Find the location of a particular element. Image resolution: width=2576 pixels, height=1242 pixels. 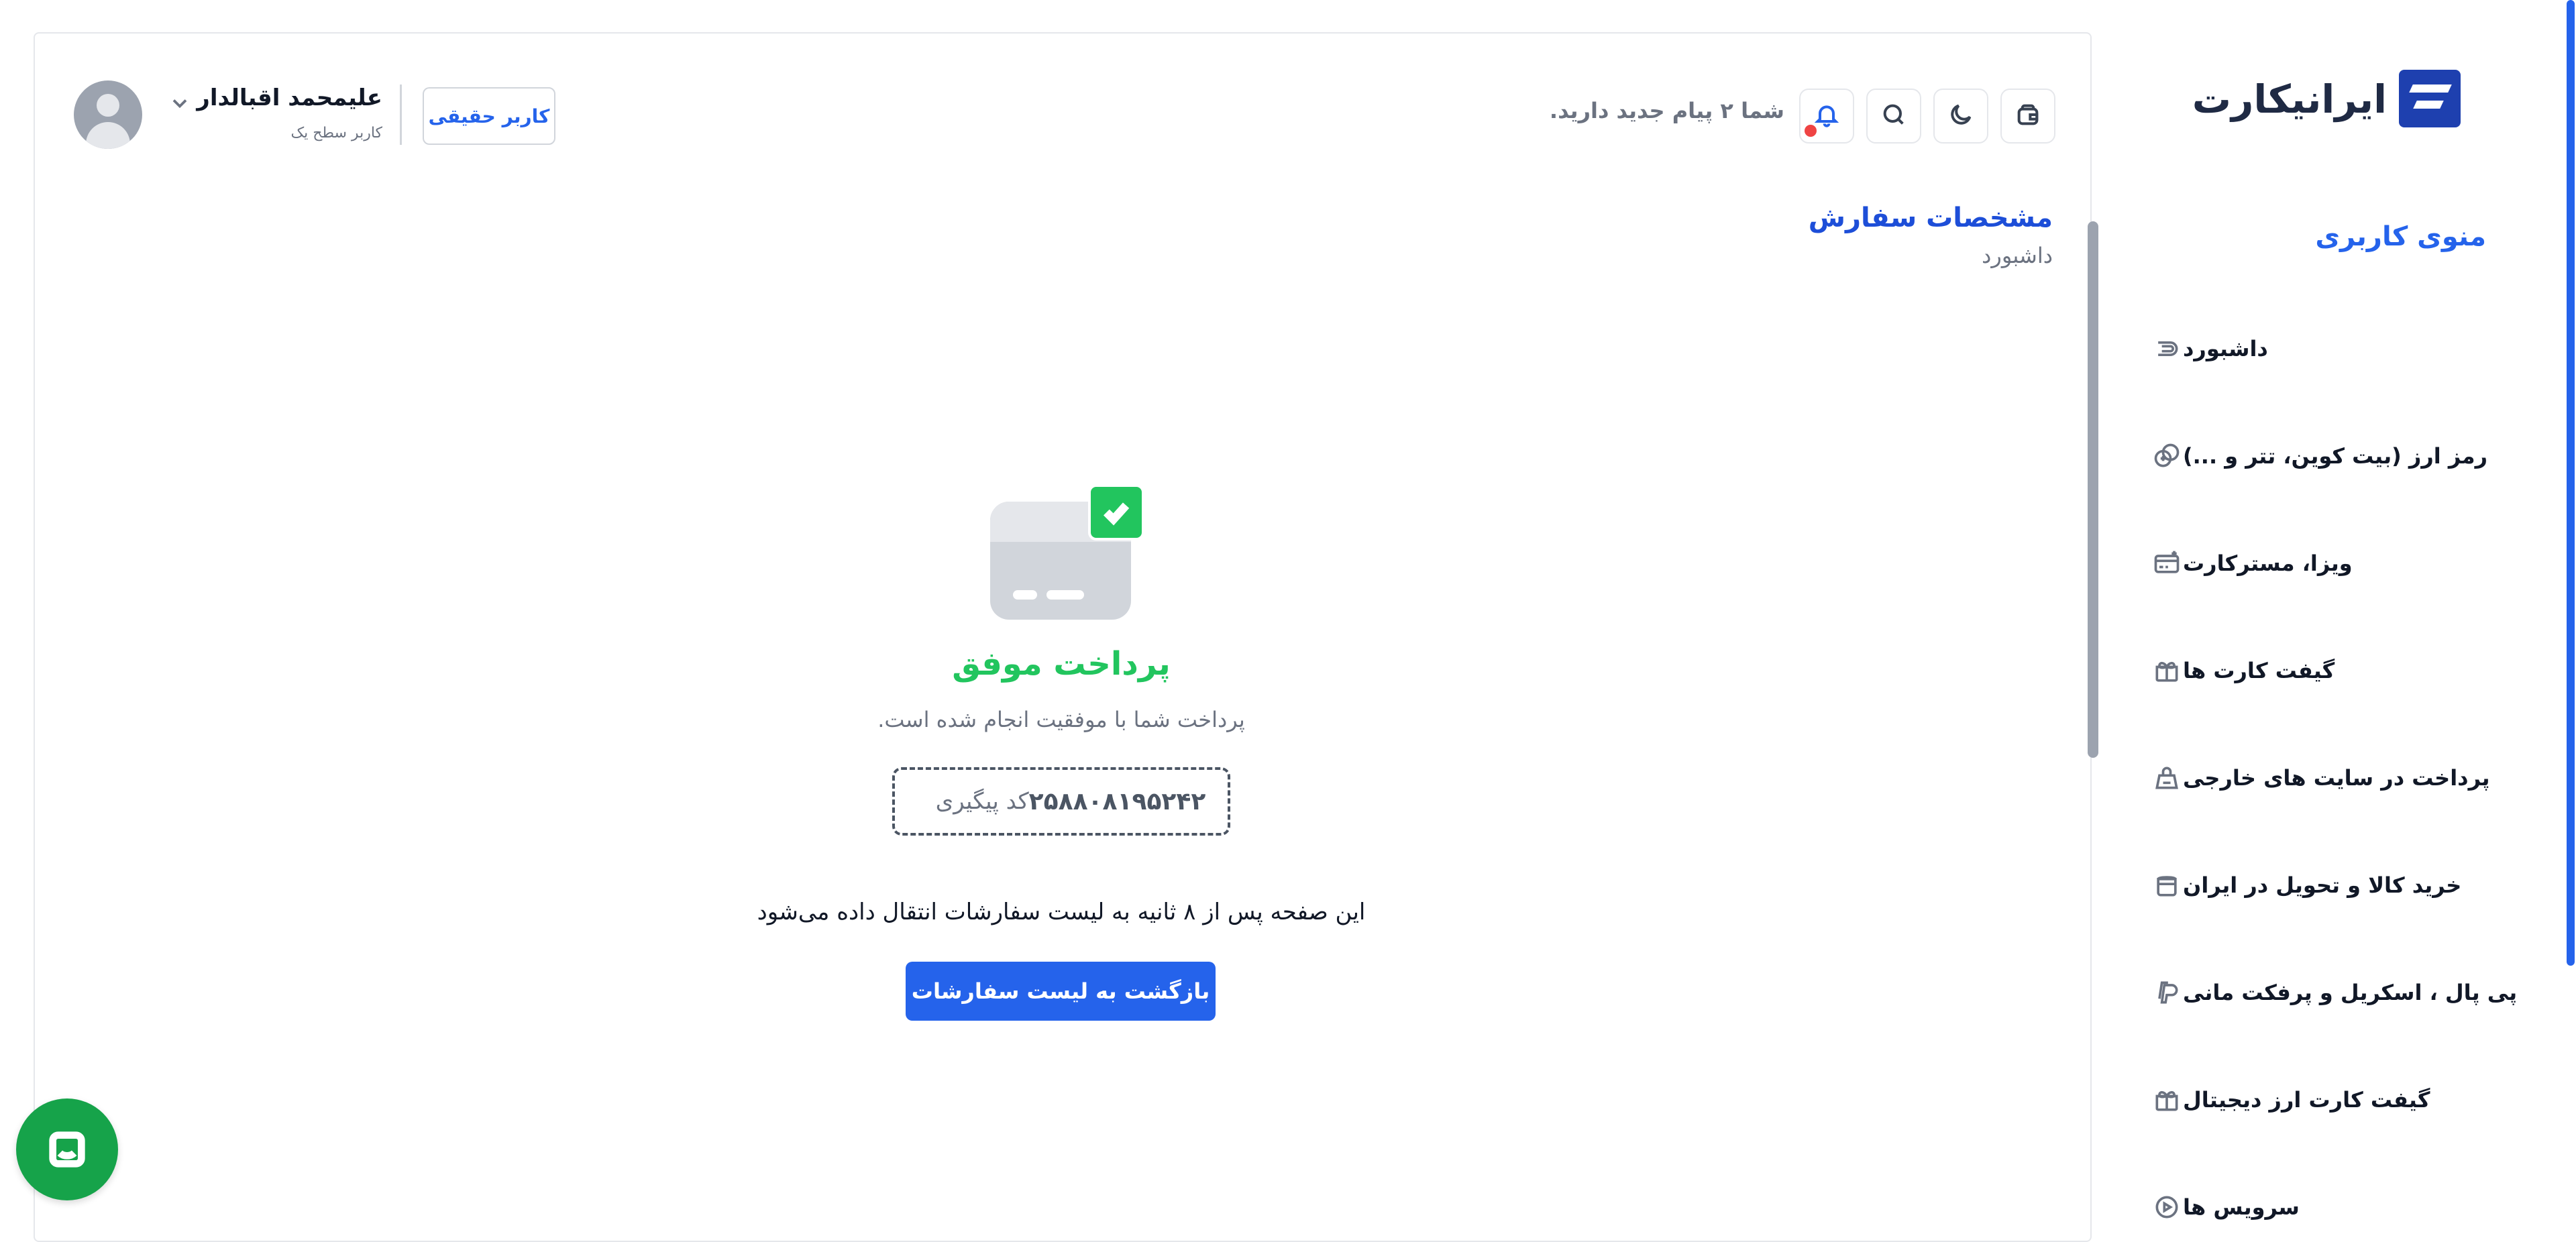

back-to-orders-button: بازگشت به لیست سفارشات is located at coordinates (1061, 991).